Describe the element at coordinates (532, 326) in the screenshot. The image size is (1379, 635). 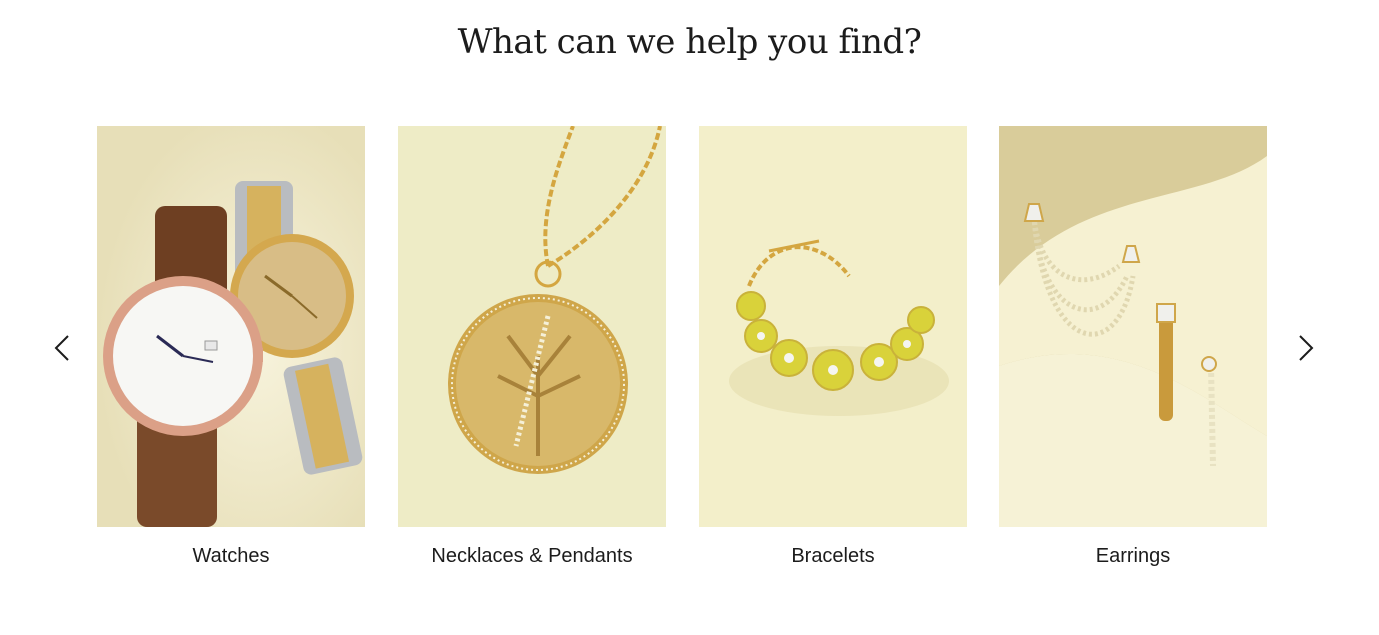
I see `necklace-image` at that location.